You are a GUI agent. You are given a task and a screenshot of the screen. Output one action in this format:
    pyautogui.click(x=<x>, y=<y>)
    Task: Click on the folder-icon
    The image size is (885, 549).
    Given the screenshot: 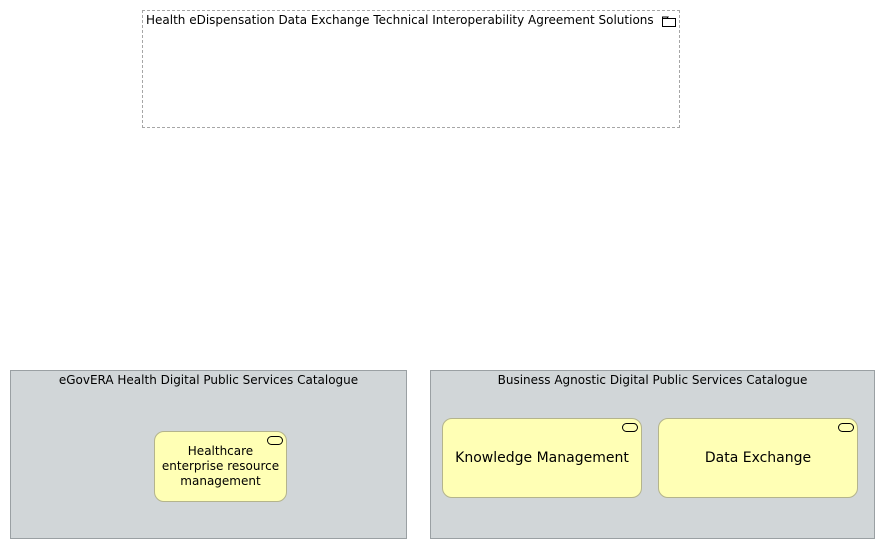 What is the action you would take?
    pyautogui.click(x=669, y=21)
    